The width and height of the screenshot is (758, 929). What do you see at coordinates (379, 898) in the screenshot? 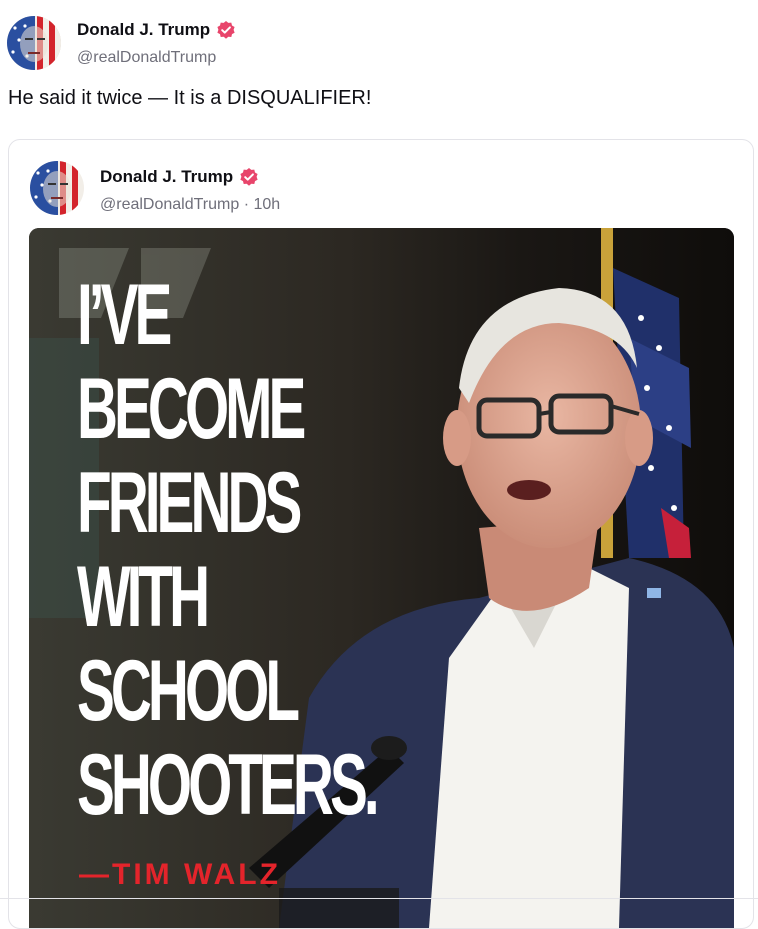
I see `divider` at bounding box center [379, 898].